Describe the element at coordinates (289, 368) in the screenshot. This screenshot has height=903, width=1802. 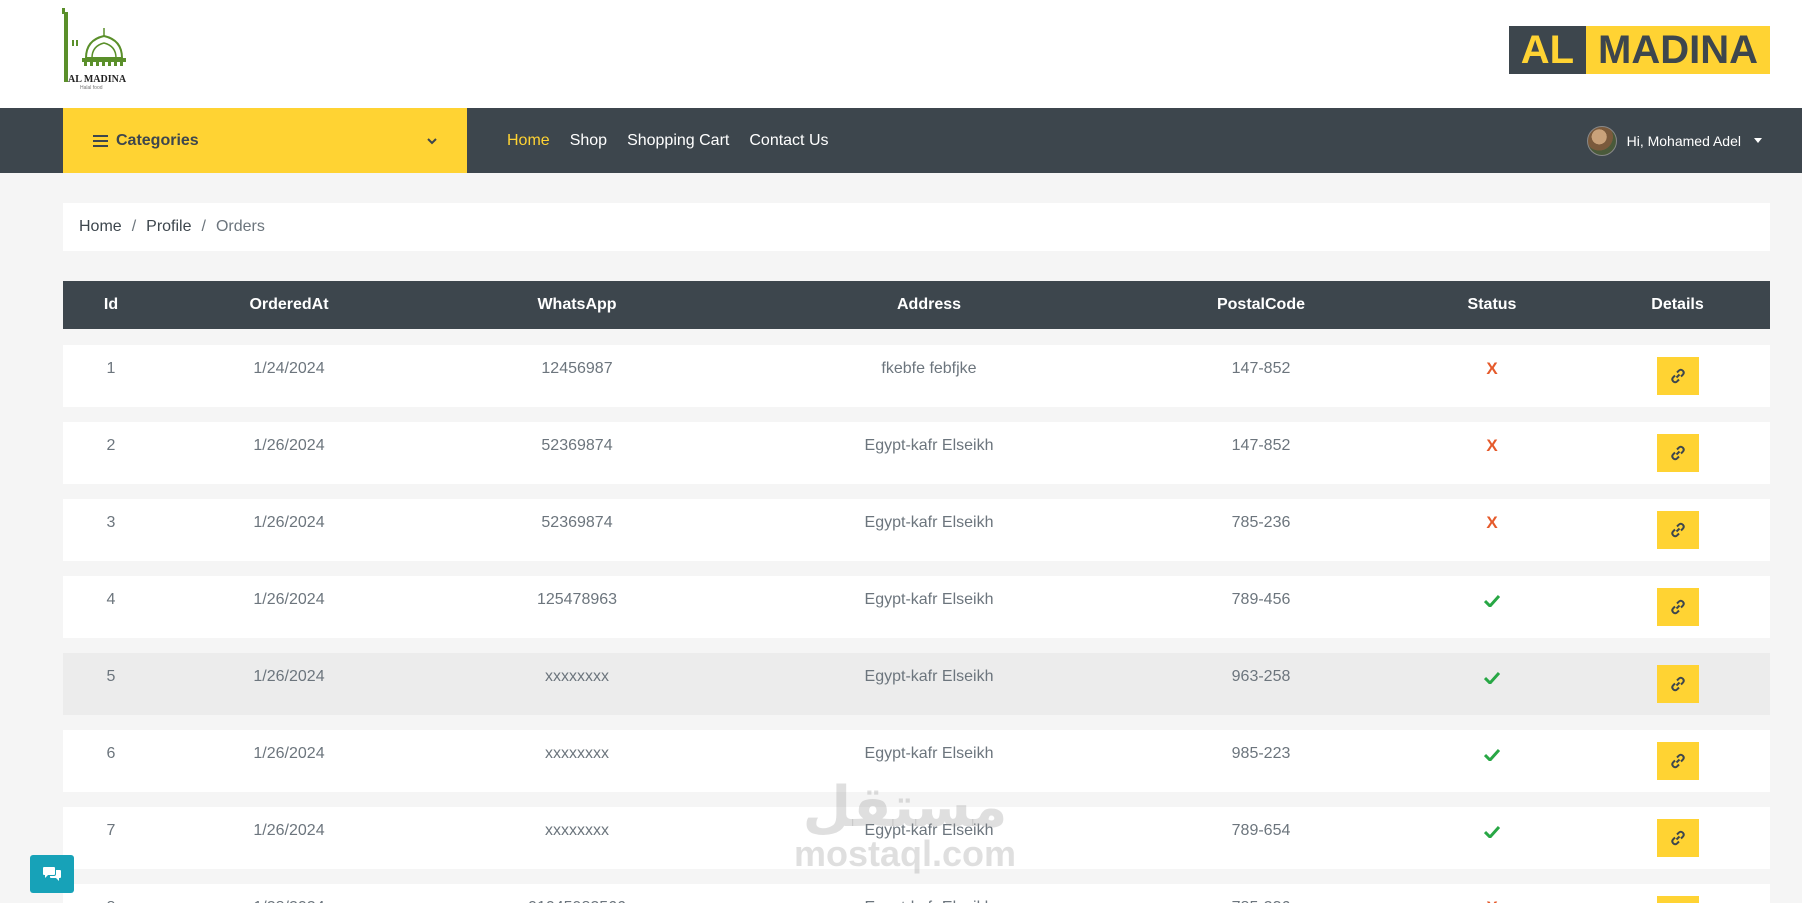
I see `order-date: 1/24/2024` at that location.